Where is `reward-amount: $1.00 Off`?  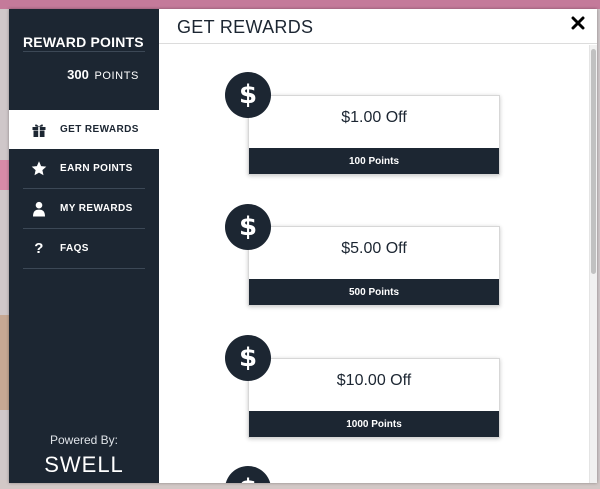
reward-amount: $1.00 Off is located at coordinates (374, 117).